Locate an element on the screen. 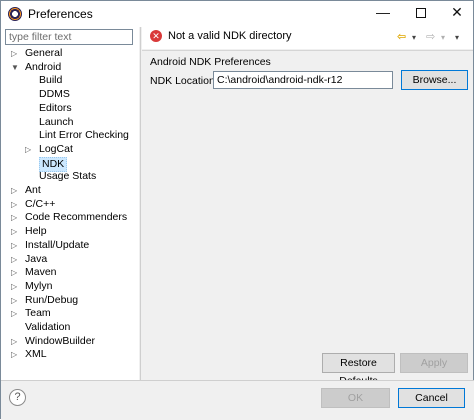 This screenshot has width=474, height=420. tree-item-label: XML is located at coordinates (36, 354).